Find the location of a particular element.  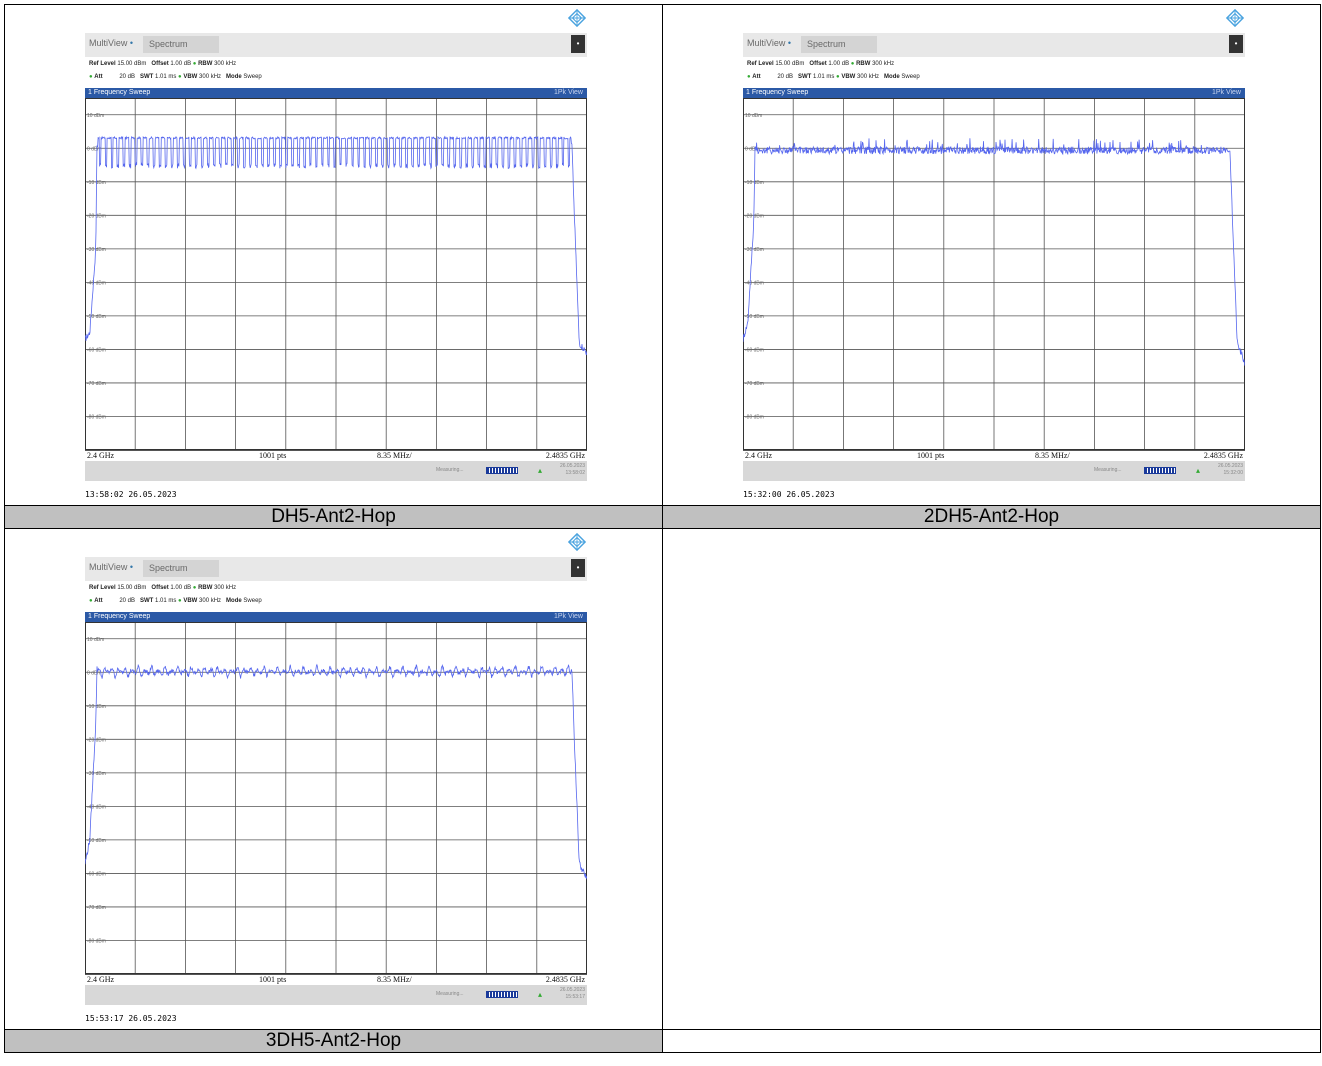

capture-timestamp: 15:32:00 26.05.2023 is located at coordinates (789, 494).